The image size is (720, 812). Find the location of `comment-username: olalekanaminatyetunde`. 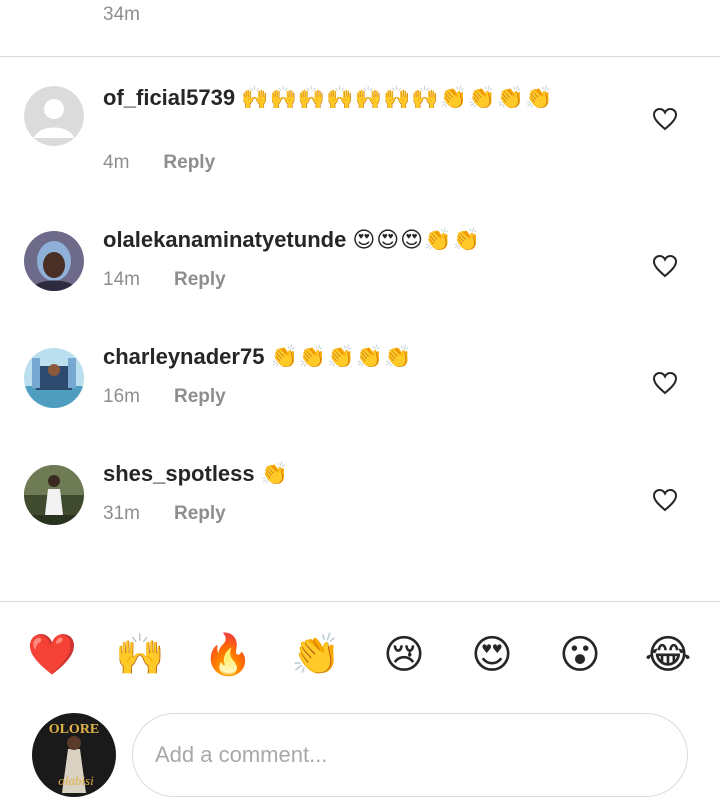

comment-username: olalekanaminatyetunde is located at coordinates (224, 239).